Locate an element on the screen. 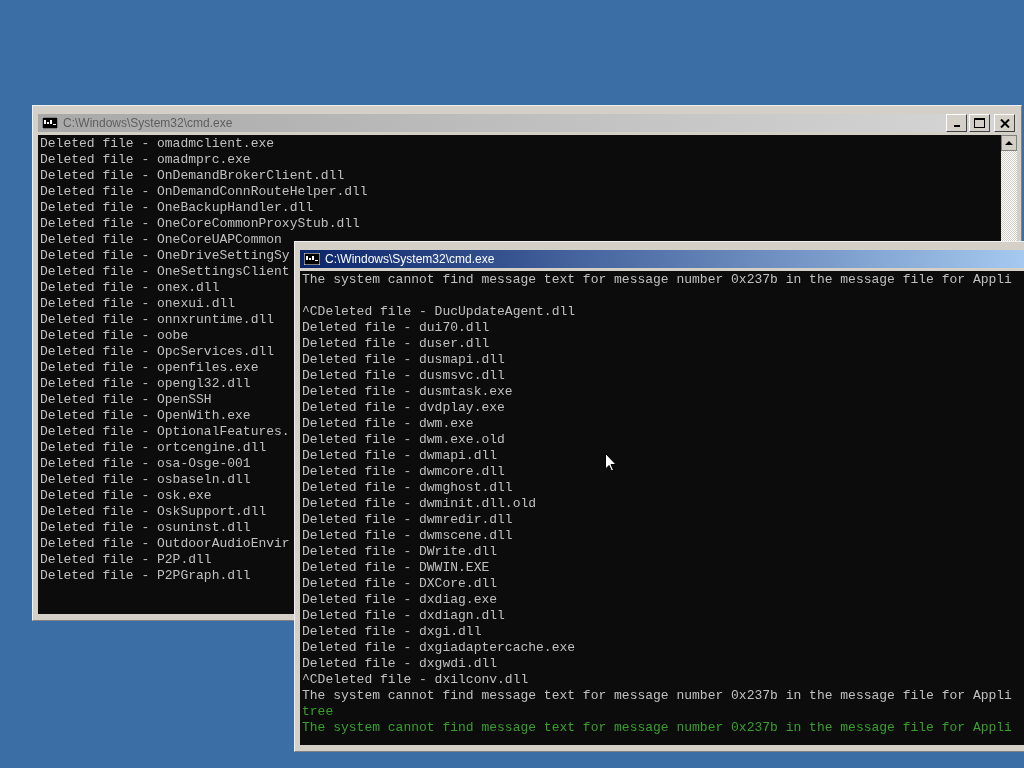 The height and width of the screenshot is (768, 1024). console-line: Deleted file - duser.dll is located at coordinates (396, 344).